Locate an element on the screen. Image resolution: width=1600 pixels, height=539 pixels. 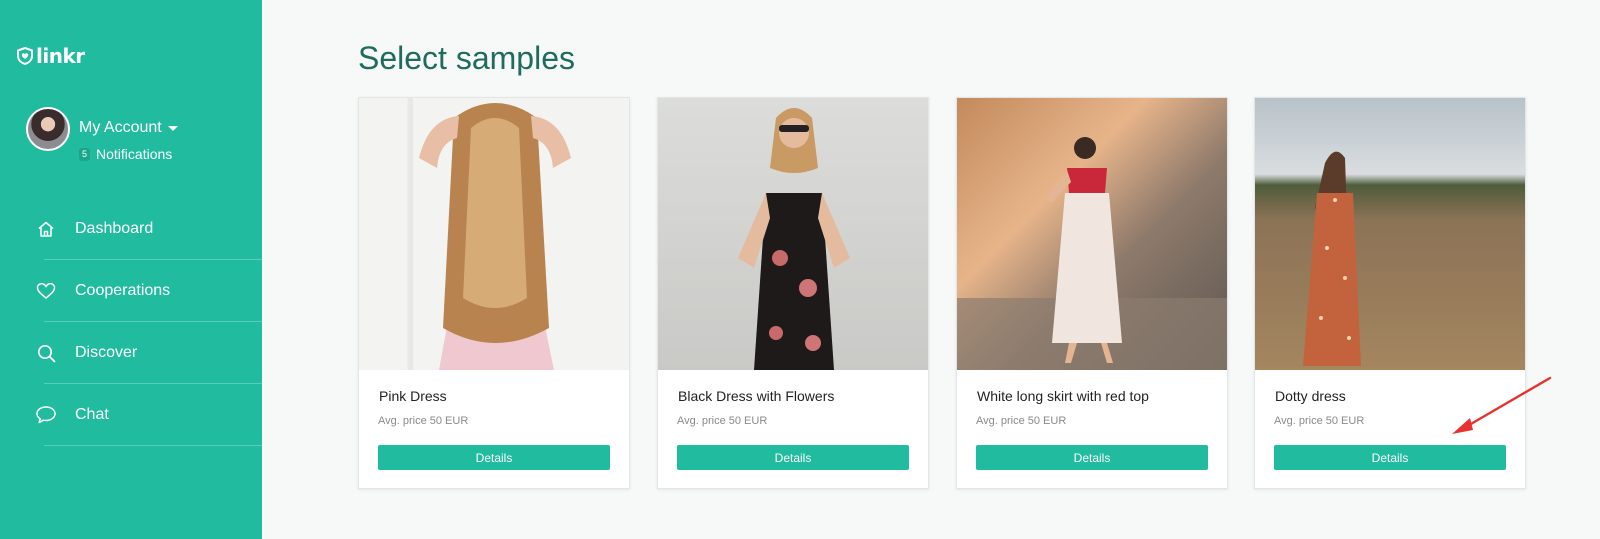
nav-label-chat: Chat is located at coordinates (92, 414).